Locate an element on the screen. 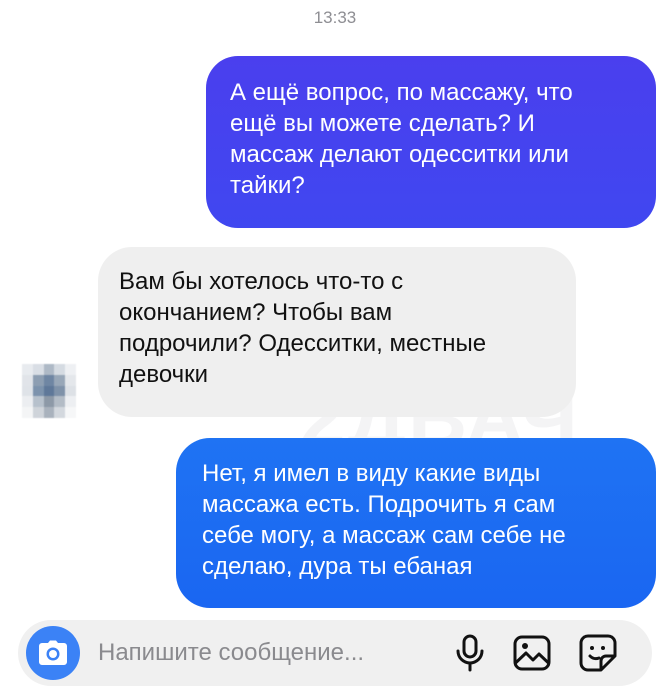 This screenshot has height=700, width=670. sticker-icon is located at coordinates (598, 653).